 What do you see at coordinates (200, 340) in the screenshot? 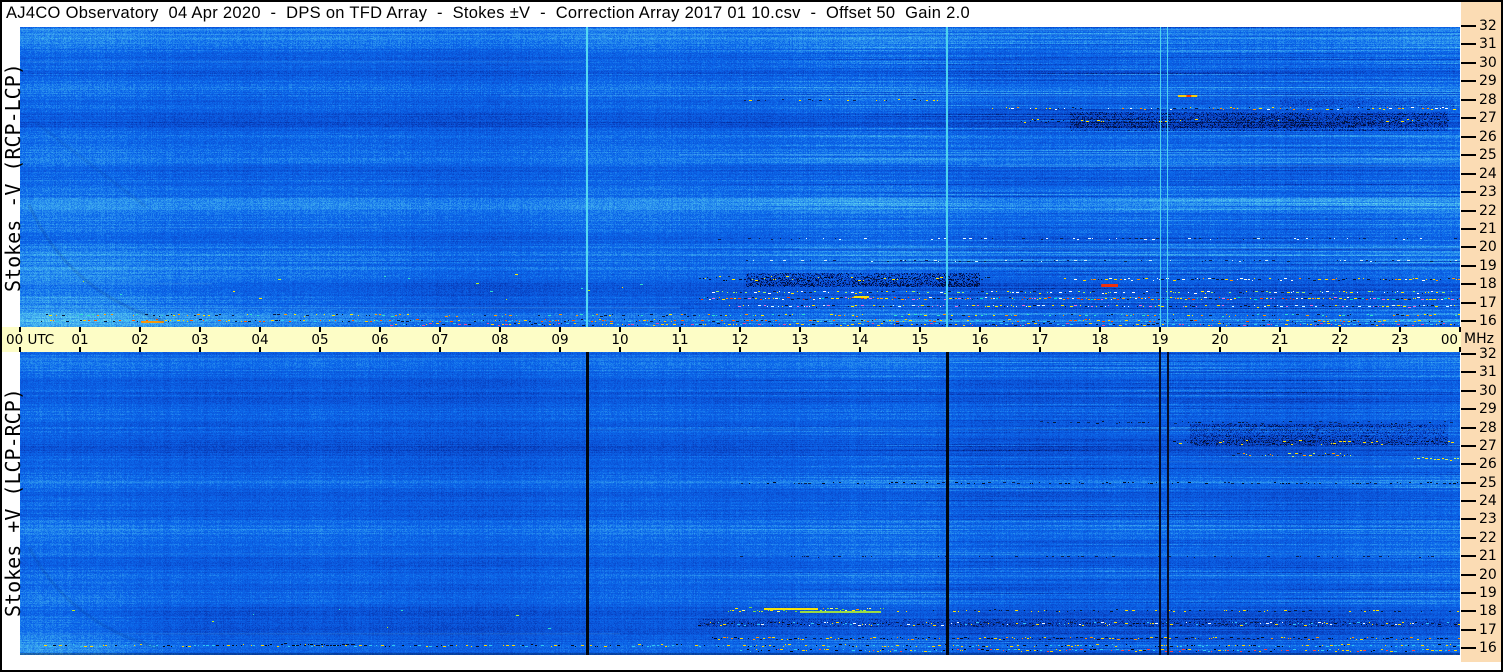
I see `hour-label: 03` at bounding box center [200, 340].